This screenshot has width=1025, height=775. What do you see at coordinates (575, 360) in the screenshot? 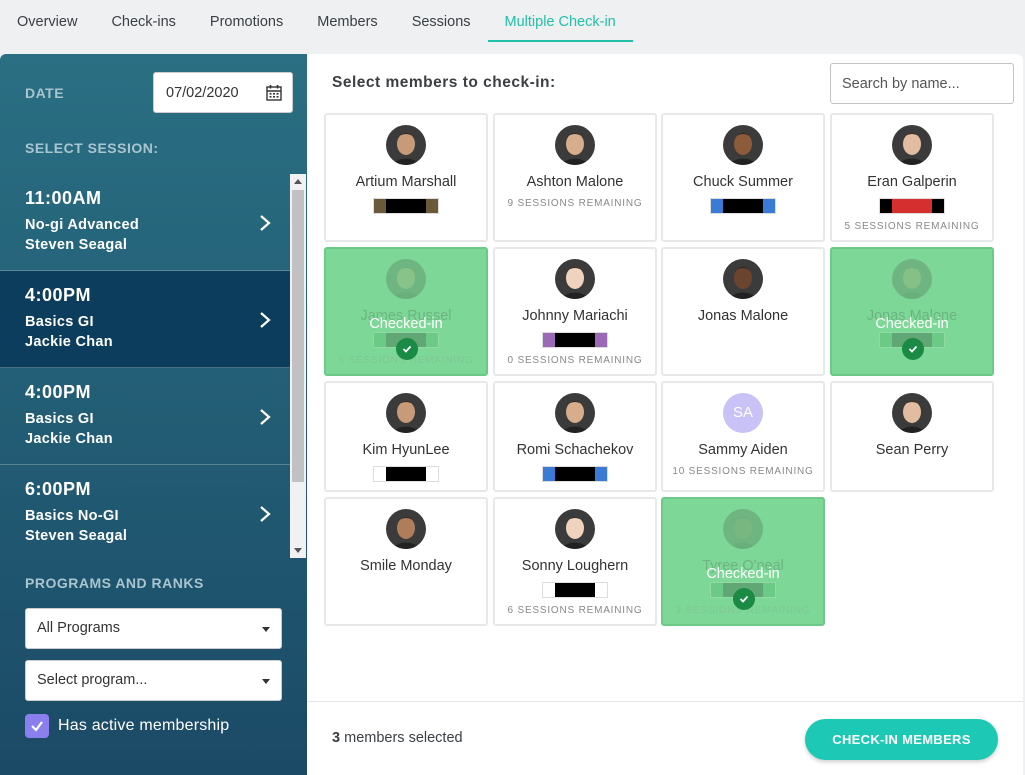
I see `sessions-remaining: 0 SESSIONS REMAINING` at bounding box center [575, 360].